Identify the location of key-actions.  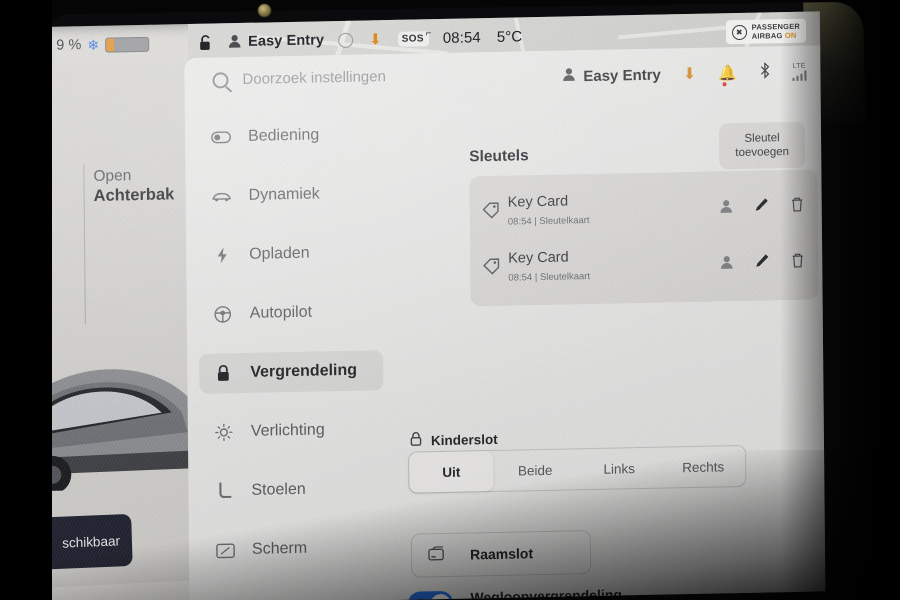
(762, 263).